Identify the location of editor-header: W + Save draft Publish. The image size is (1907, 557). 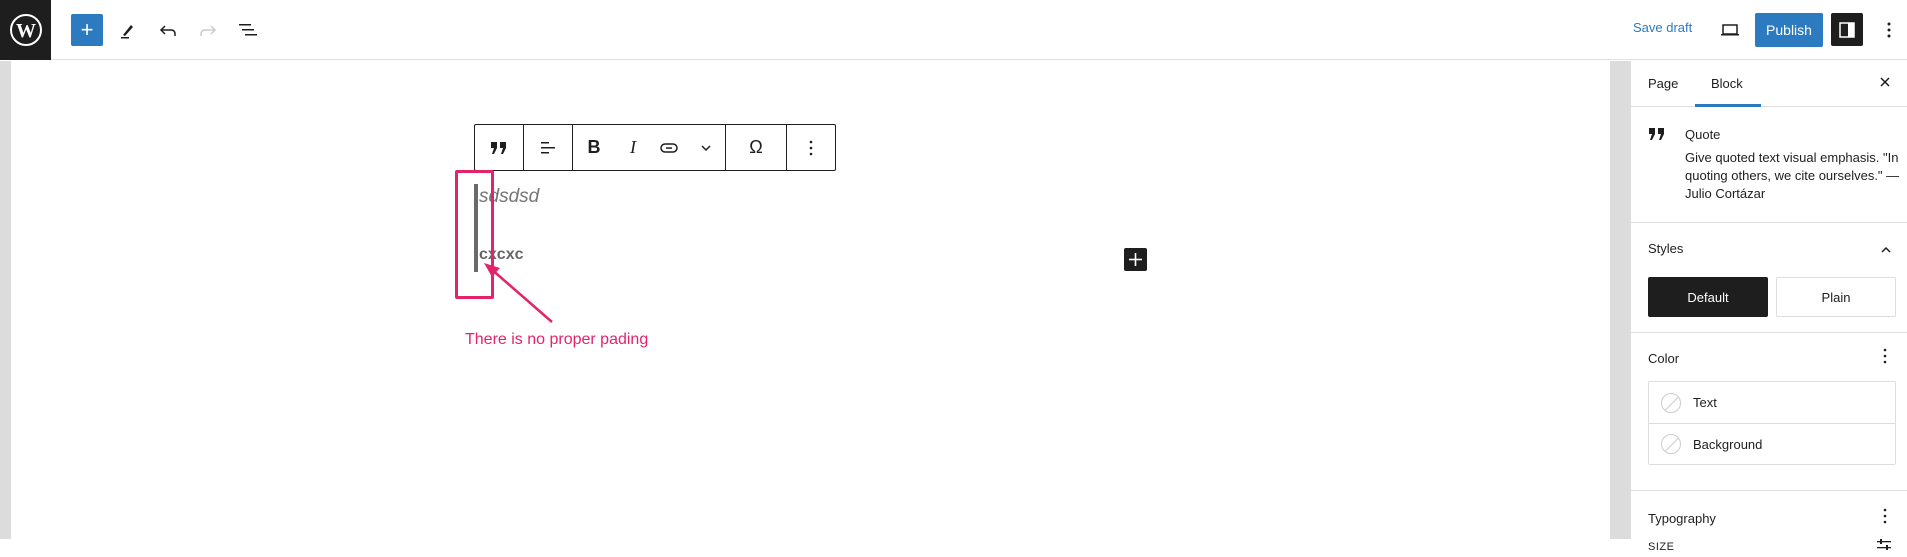
(953, 30).